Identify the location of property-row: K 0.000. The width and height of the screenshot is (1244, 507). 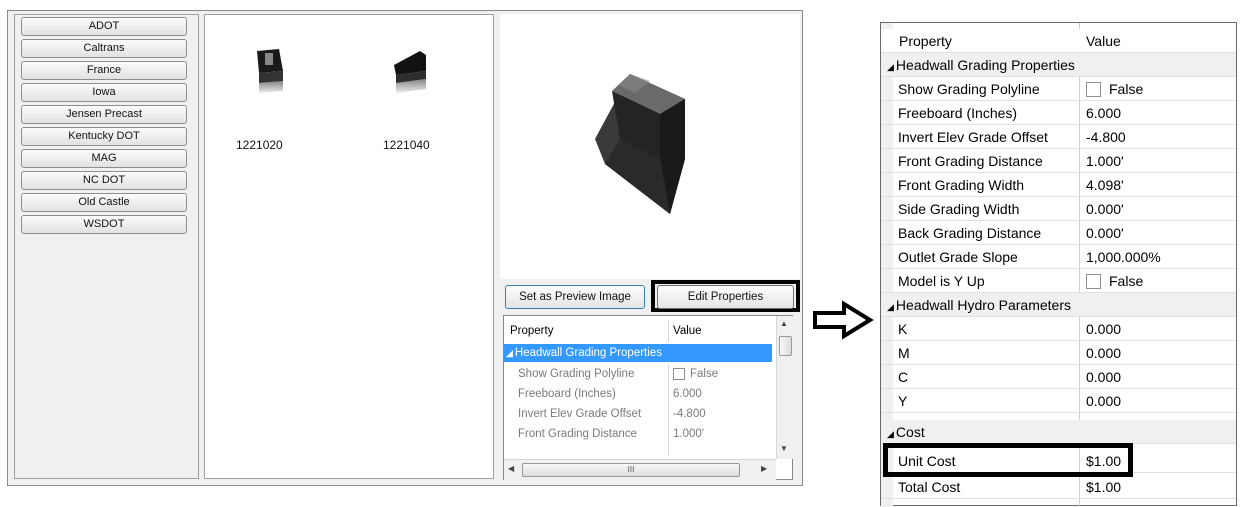
(1058, 329).